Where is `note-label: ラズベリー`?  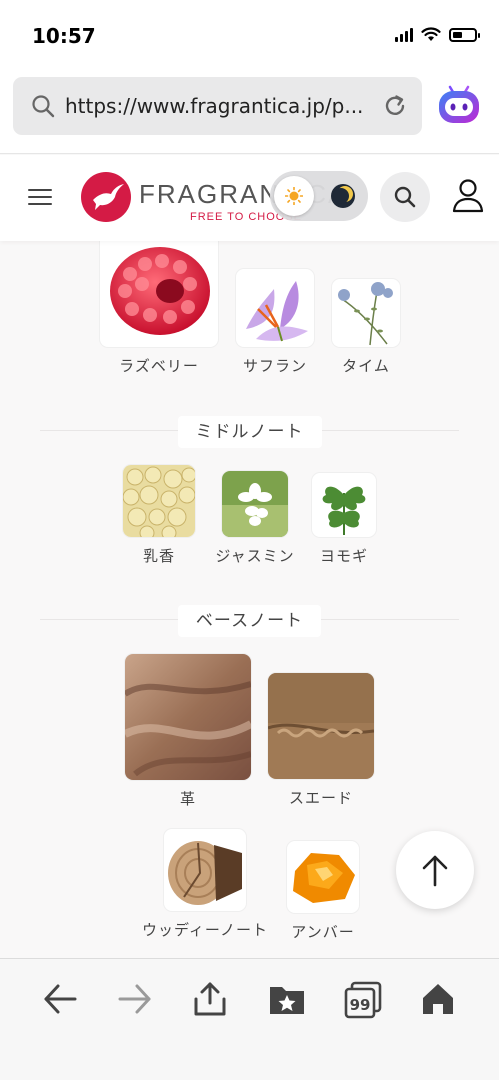
note-label: ラズベリー is located at coordinates (159, 366).